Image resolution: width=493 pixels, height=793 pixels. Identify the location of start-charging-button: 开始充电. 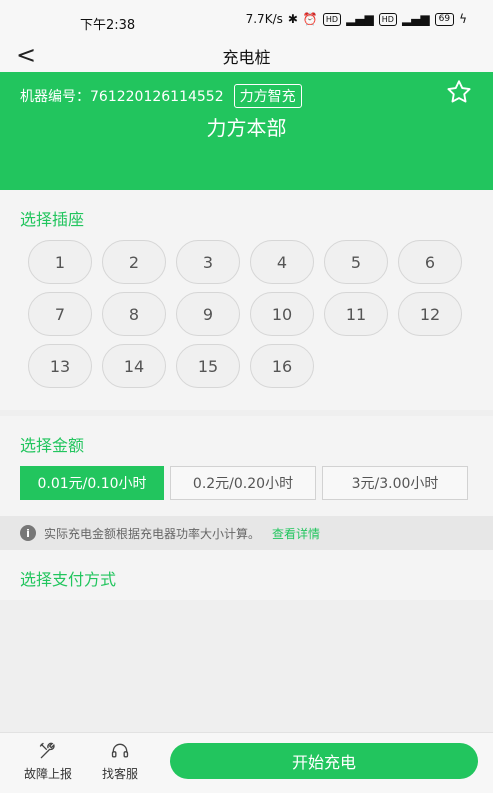
(324, 761).